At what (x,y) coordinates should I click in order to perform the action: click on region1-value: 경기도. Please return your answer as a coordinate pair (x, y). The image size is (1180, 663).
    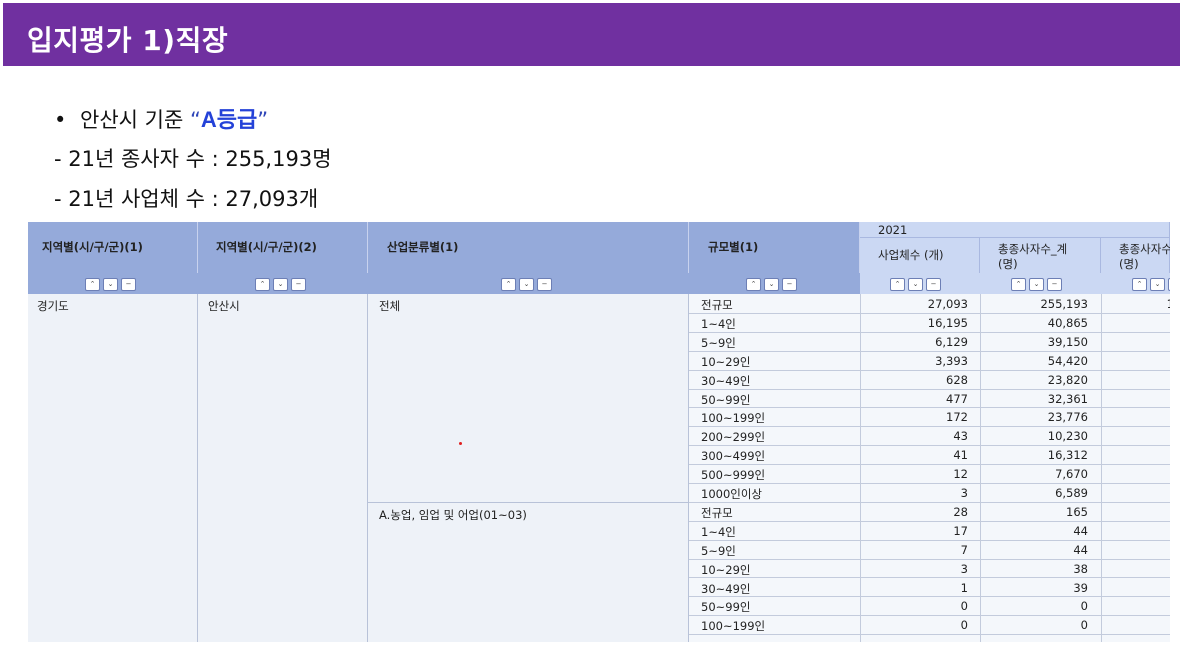
    Looking at the image, I should click on (53, 306).